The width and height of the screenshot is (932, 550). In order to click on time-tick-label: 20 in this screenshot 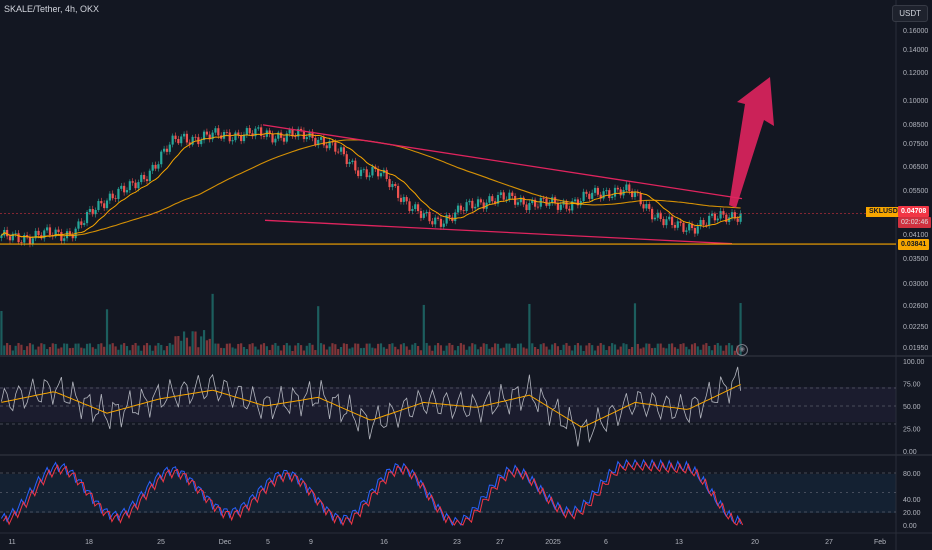, I will do `click(755, 542)`.